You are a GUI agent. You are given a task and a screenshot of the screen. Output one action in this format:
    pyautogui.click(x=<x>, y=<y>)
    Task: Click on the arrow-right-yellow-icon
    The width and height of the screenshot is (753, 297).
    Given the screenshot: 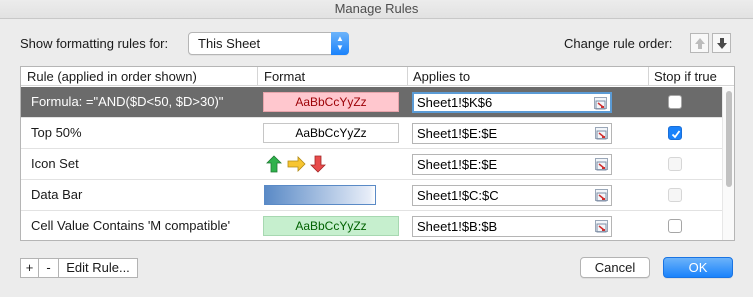 What is the action you would take?
    pyautogui.click(x=296, y=164)
    